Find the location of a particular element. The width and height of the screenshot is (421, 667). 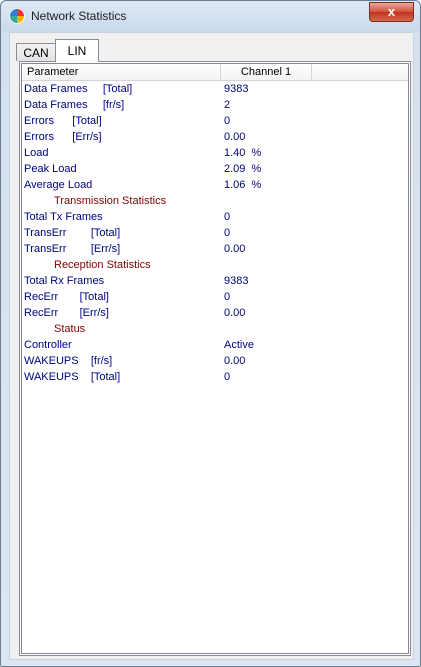

parameter-name: Controller is located at coordinates (48, 345).